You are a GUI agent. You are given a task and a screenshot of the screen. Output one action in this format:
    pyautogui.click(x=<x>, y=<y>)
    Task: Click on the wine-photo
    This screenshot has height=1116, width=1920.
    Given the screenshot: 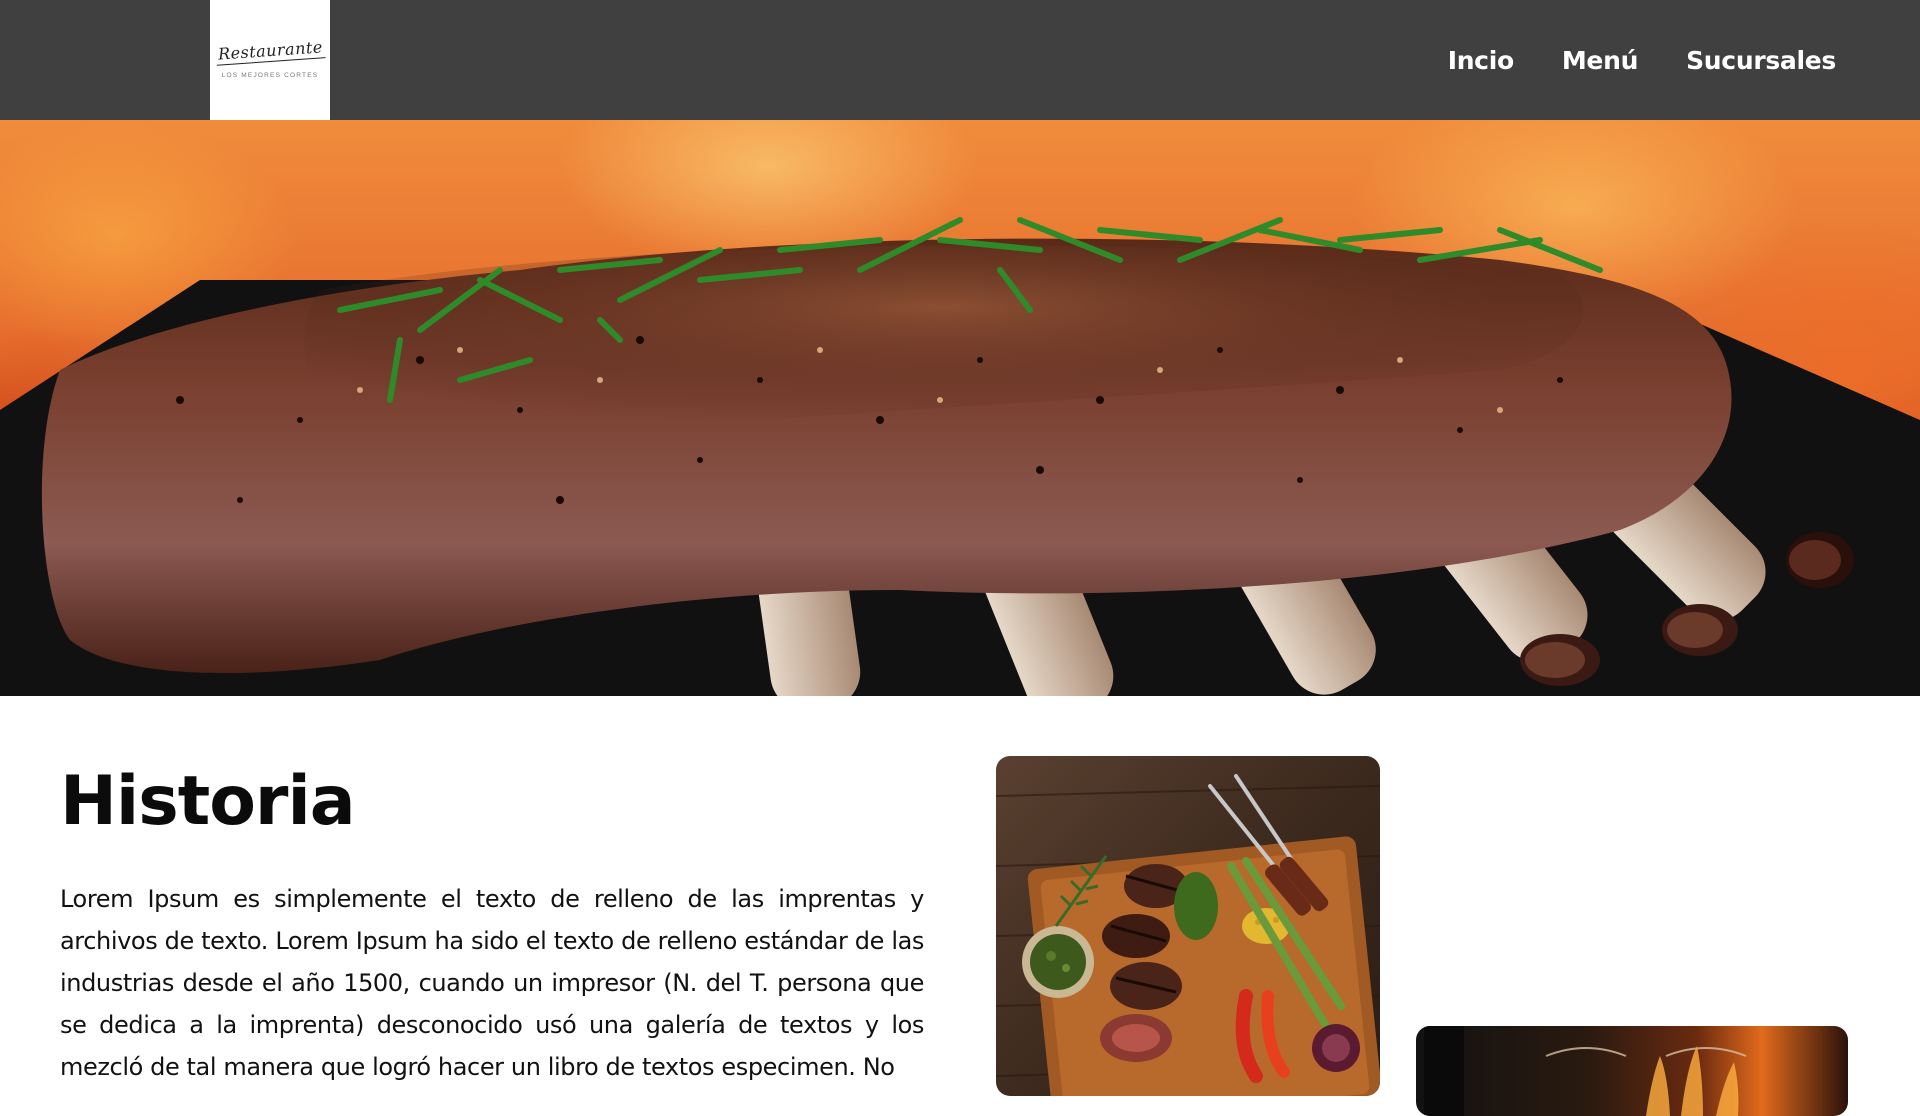 What is the action you would take?
    pyautogui.click(x=1632, y=1071)
    